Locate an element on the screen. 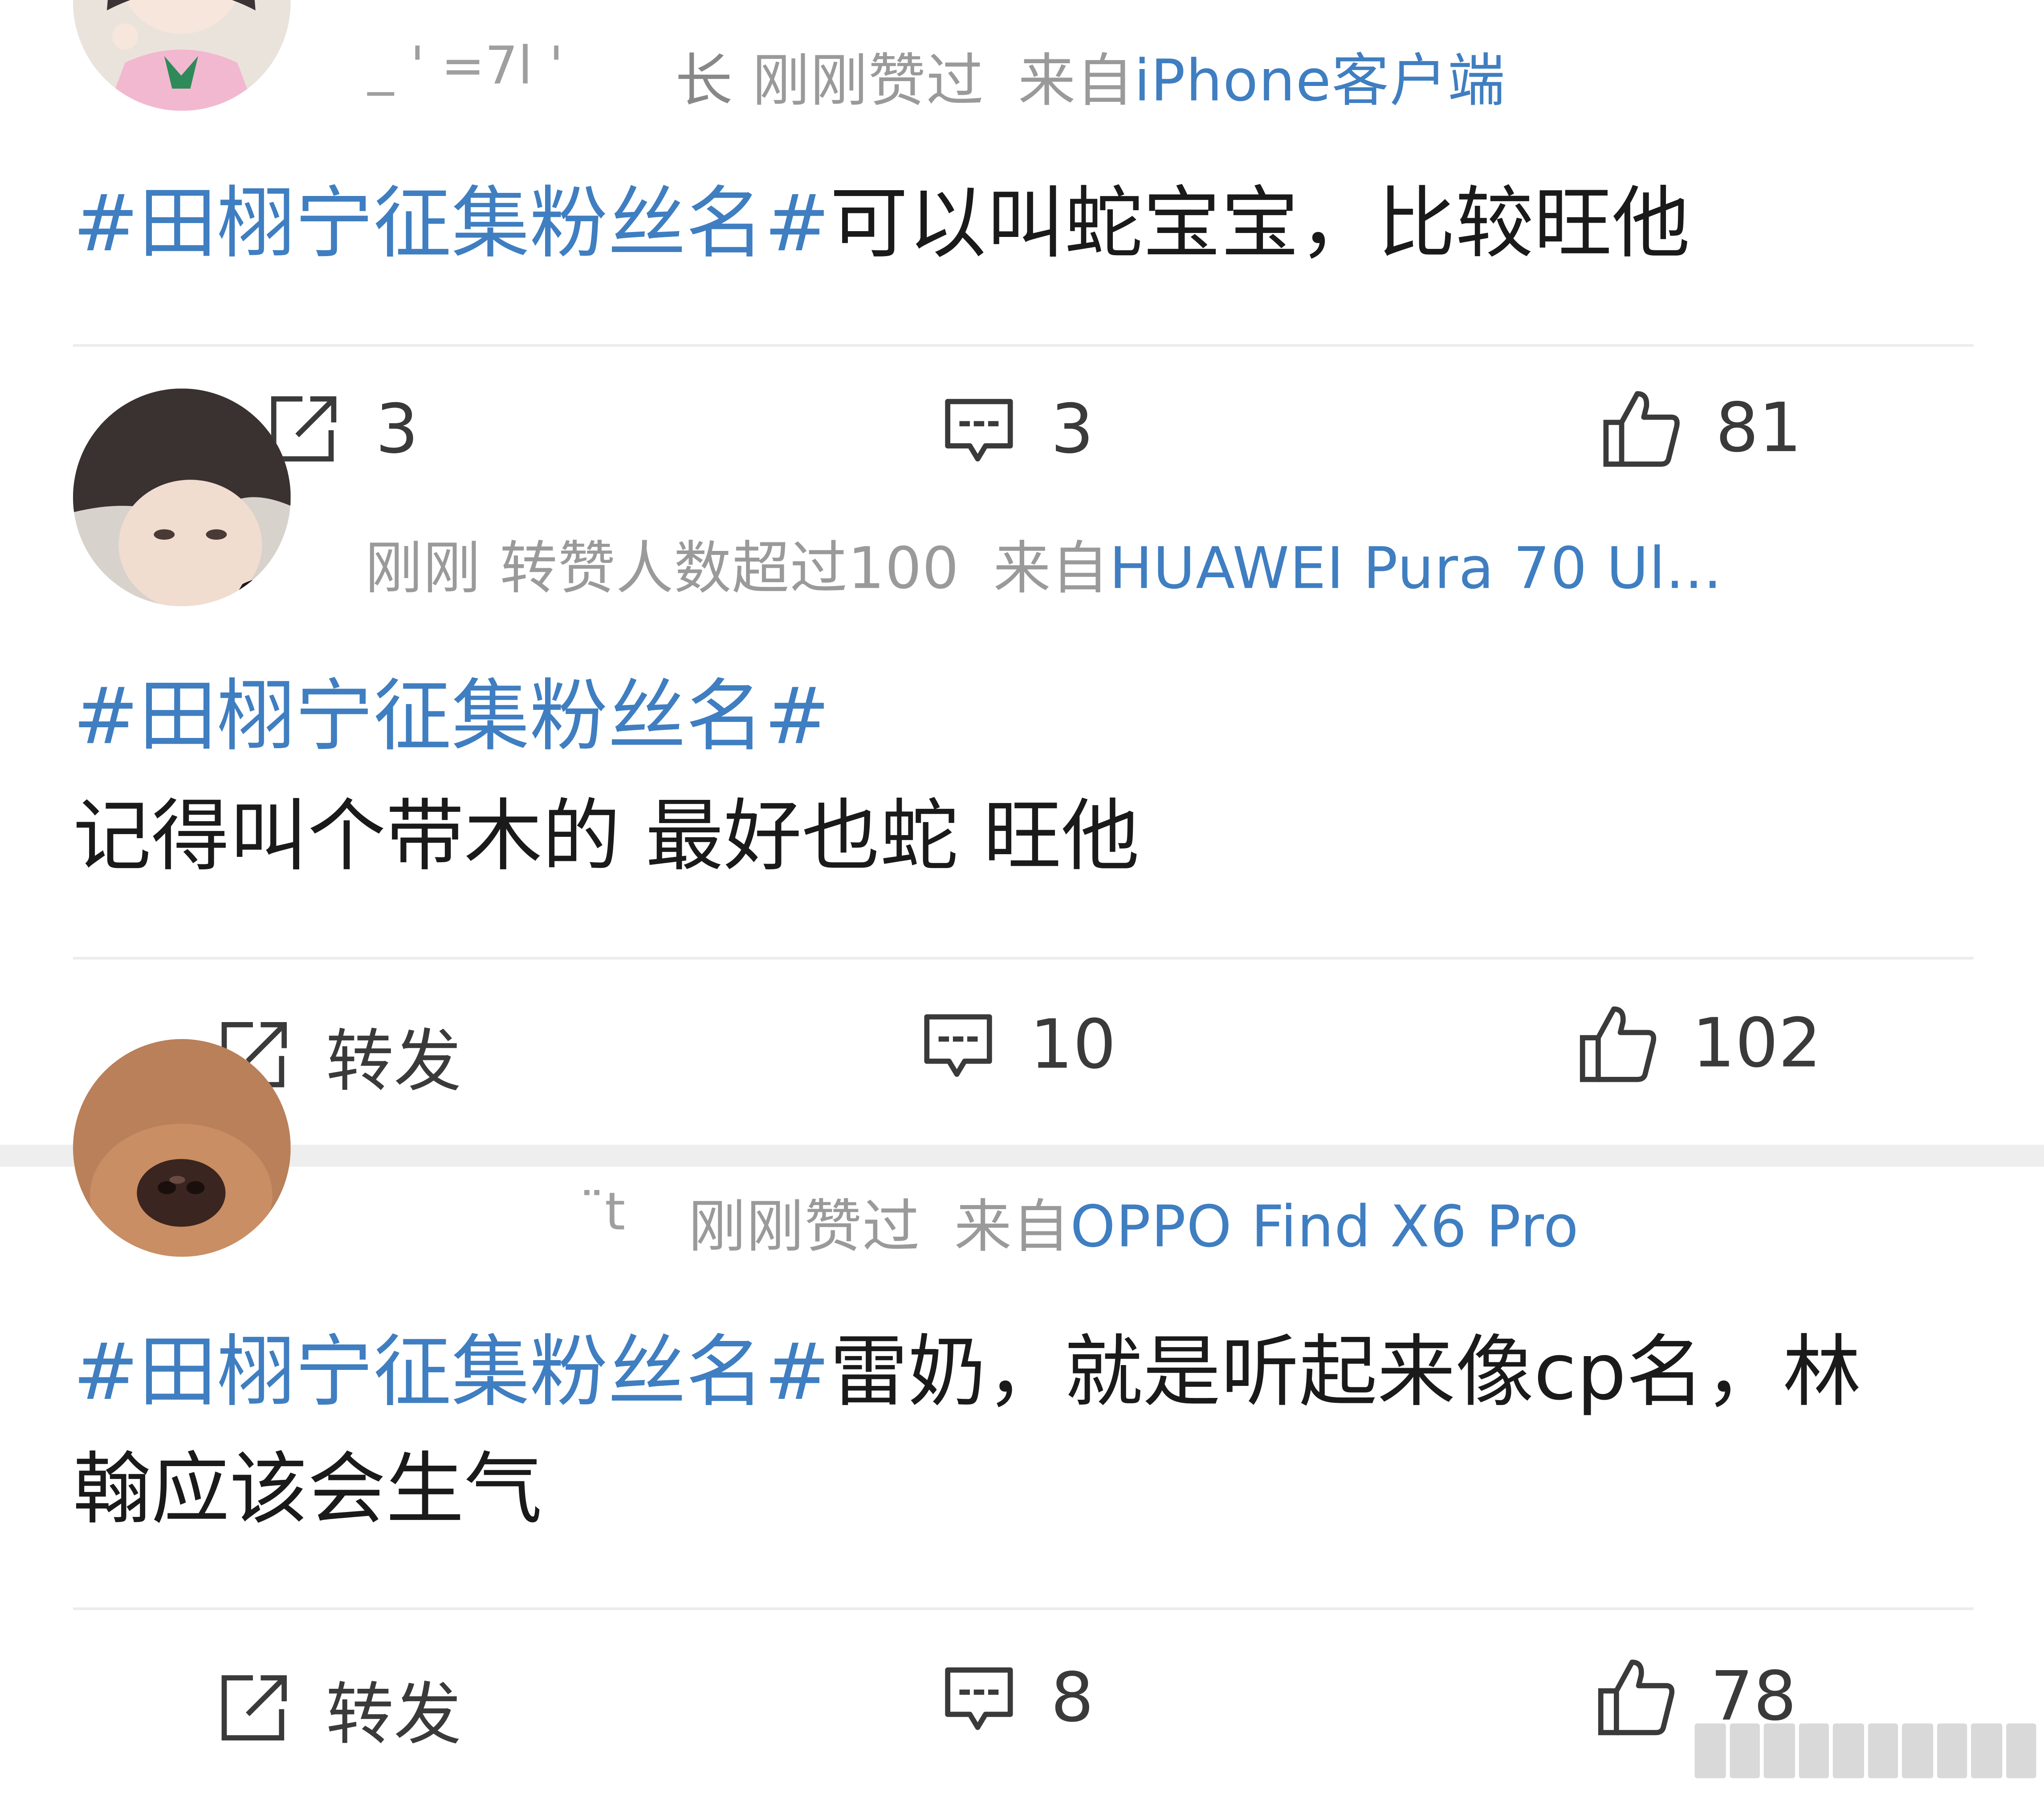 Image resolution: width=2044 pixels, height=1797 pixels. comment-count: 10 is located at coordinates (1073, 1045).